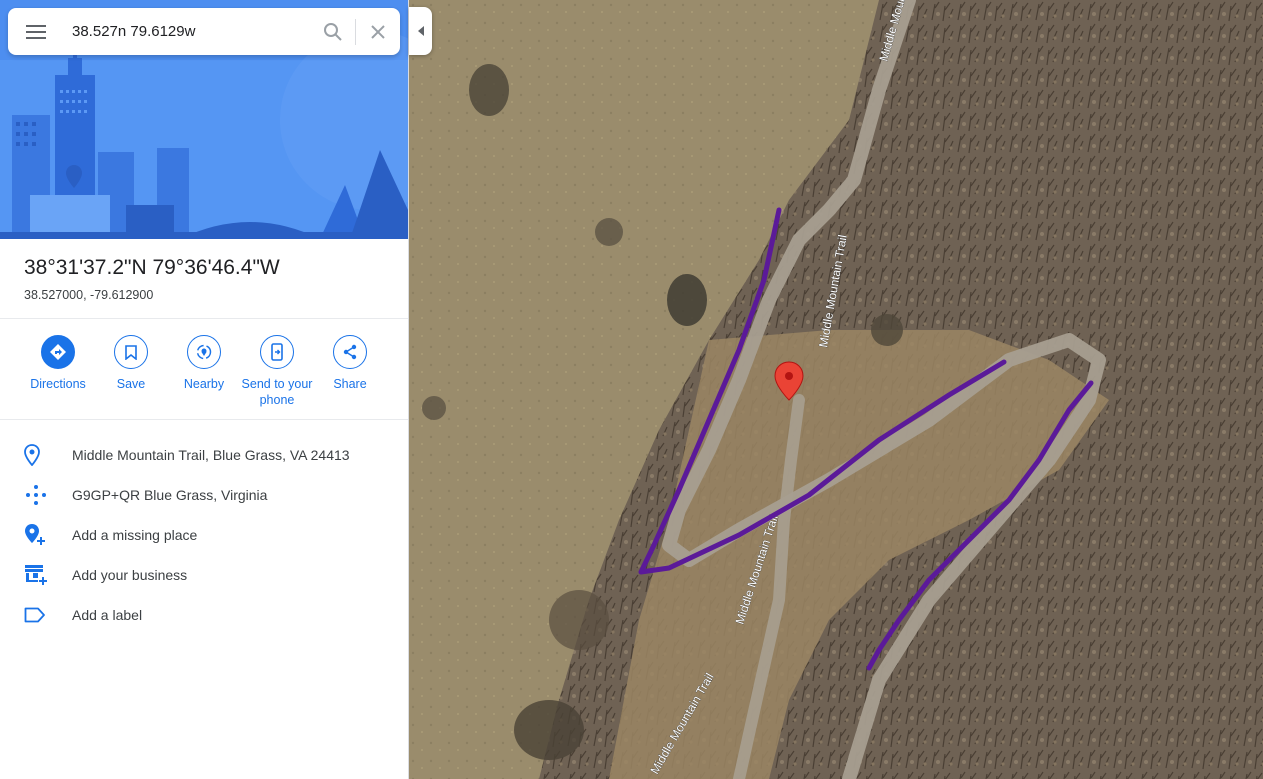 The image size is (1263, 779). I want to click on send-to-phone-button: Send to your phone, so click(277, 371).